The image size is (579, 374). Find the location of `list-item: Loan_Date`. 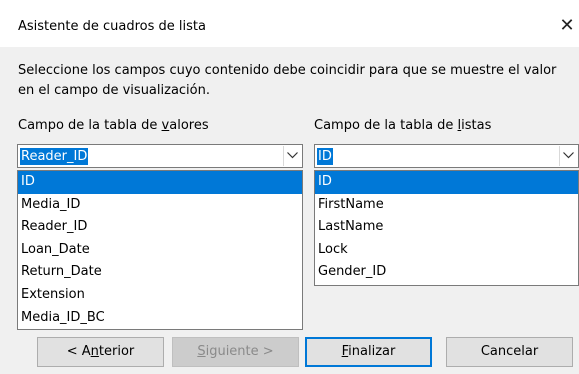

list-item: Loan_Date is located at coordinates (160, 250).